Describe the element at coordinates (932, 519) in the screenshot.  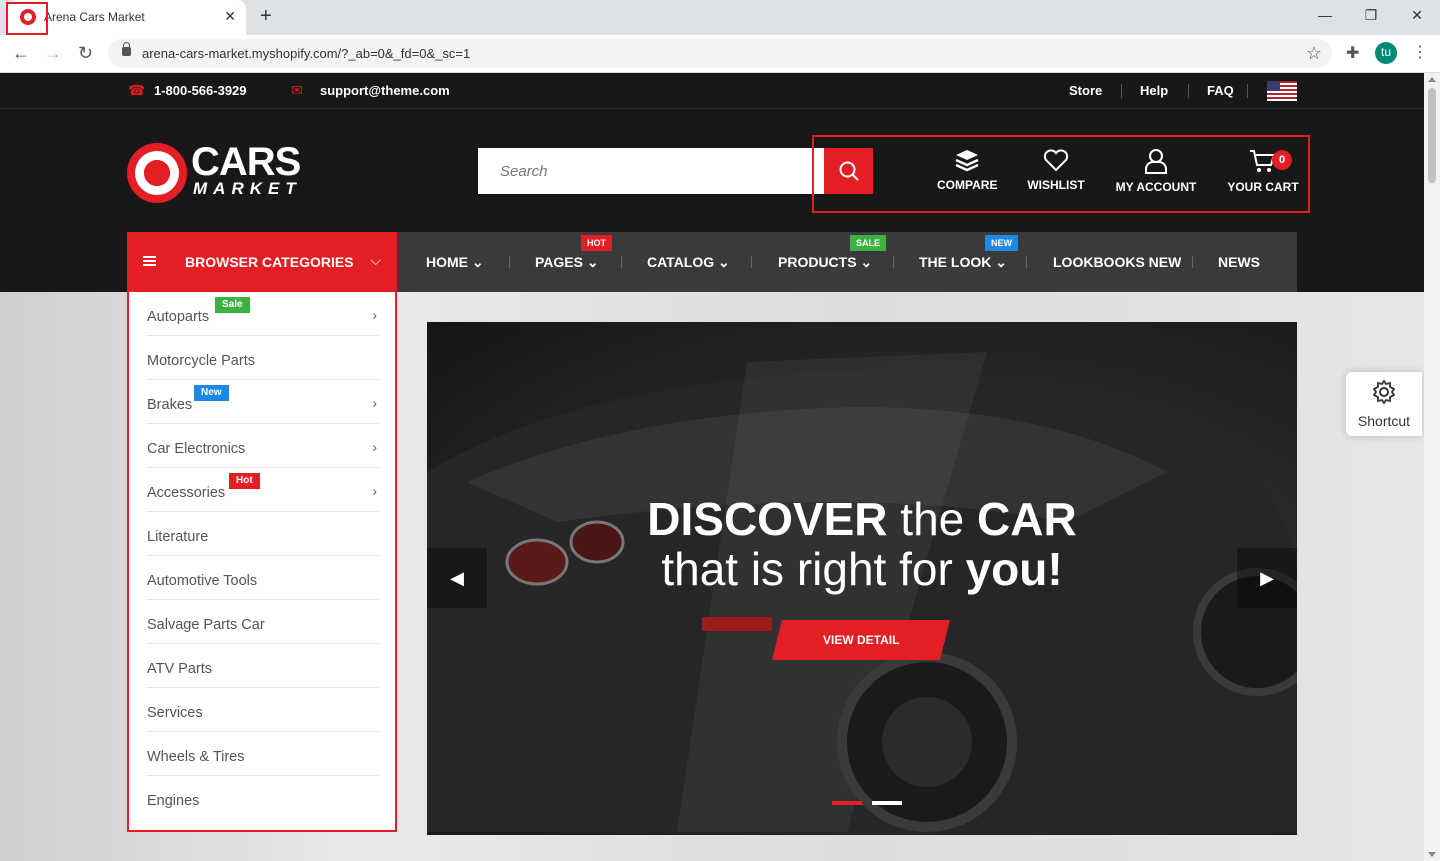
I see `headline-normal: the` at that location.